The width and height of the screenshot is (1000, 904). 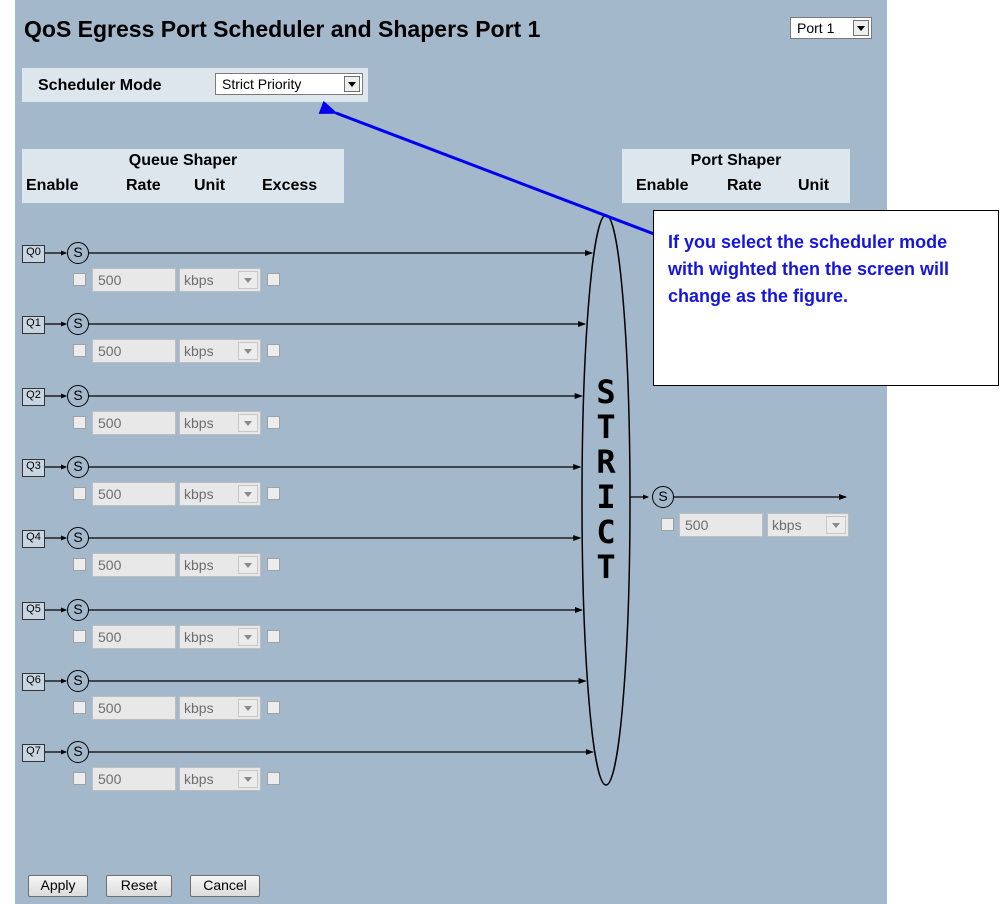 I want to click on apply-button: Apply, so click(x=58, y=886).